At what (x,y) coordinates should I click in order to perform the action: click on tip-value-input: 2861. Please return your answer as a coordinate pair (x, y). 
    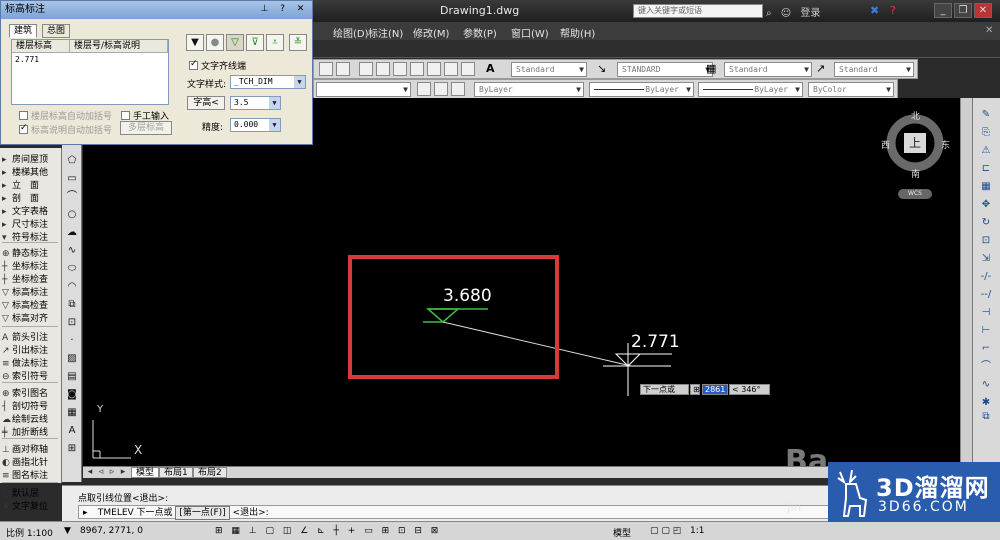
    Looking at the image, I should click on (715, 389).